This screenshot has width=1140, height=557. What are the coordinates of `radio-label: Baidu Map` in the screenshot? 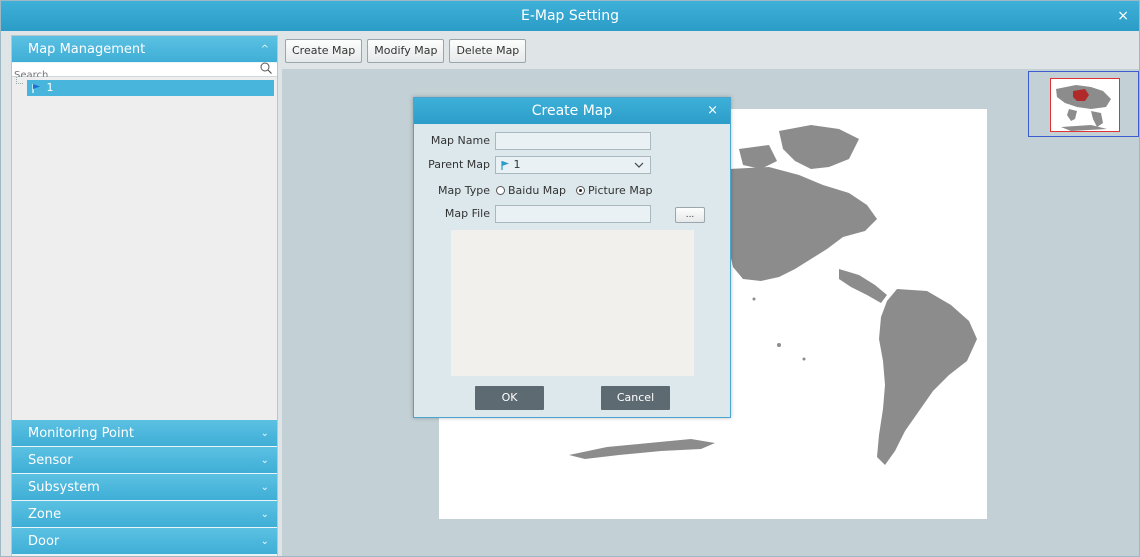 It's located at (537, 190).